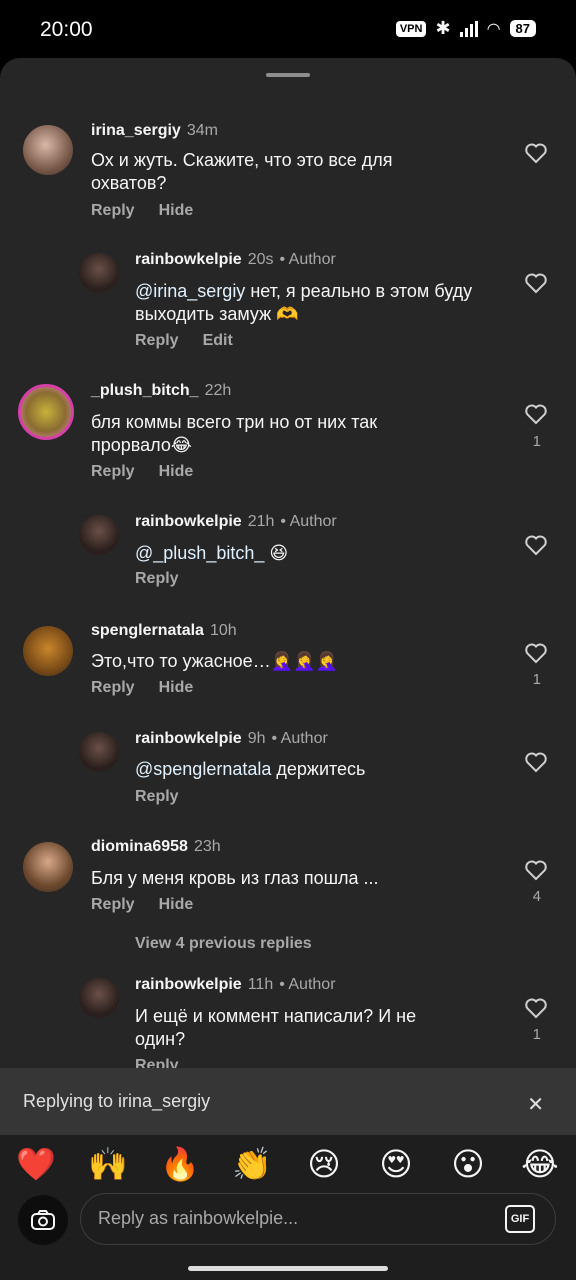  Describe the element at coordinates (261, 521) in the screenshot. I see `comment-time: 21h` at that location.